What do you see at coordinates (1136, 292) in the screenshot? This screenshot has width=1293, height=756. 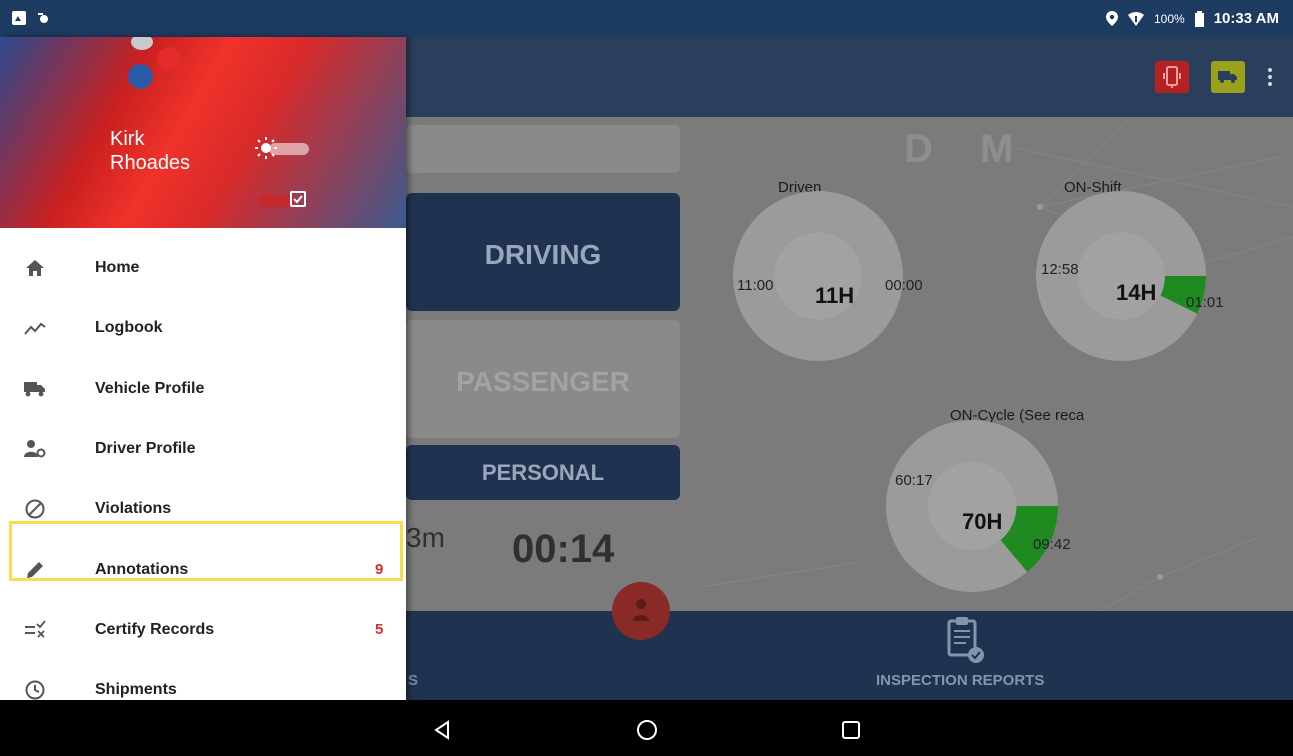 I see `on-shift-gauge-center: 14H` at bounding box center [1136, 292].